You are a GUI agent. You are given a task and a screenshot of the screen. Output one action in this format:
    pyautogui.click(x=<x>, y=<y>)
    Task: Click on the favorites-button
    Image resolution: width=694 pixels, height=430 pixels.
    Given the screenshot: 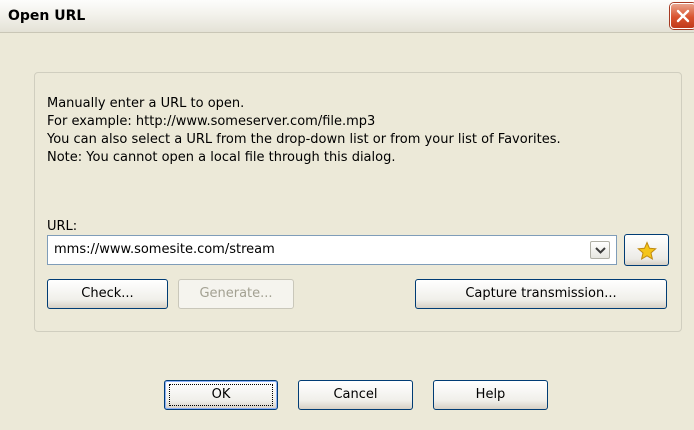 What is the action you would take?
    pyautogui.click(x=646, y=250)
    